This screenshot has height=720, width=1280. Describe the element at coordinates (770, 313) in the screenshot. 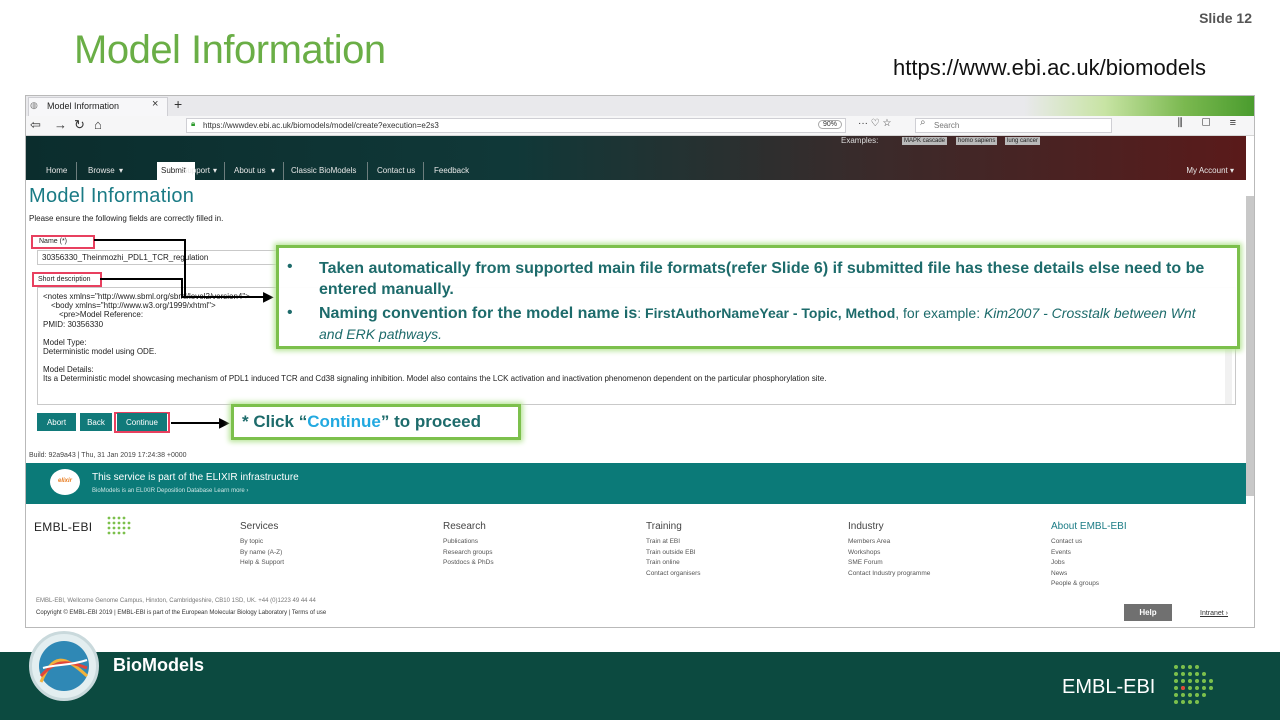

I see `naming-convention: FirstAuthorNameYear - Topic, Method` at that location.